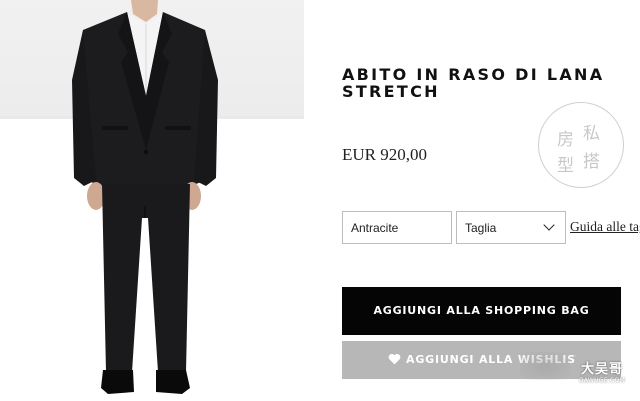 Image resolution: width=640 pixels, height=401 pixels. I want to click on add-to-bag-button: AGGIUNGI ALLA SHOPPING BAG, so click(481, 311).